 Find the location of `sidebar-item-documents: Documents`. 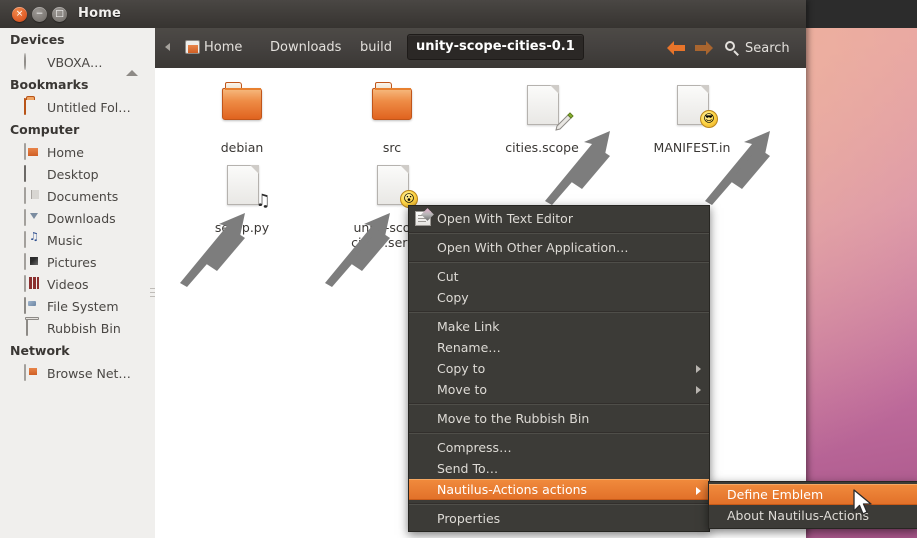

sidebar-item-documents: Documents is located at coordinates (75, 196).